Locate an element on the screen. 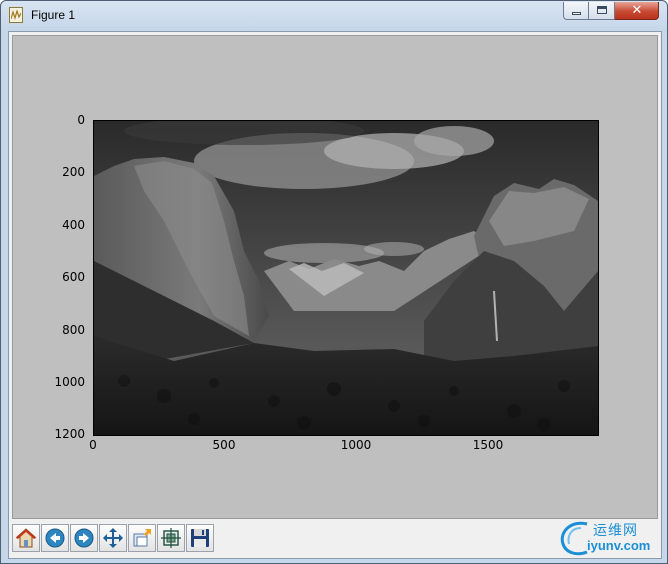 This screenshot has height=564, width=668. home-icon is located at coordinates (26, 538).